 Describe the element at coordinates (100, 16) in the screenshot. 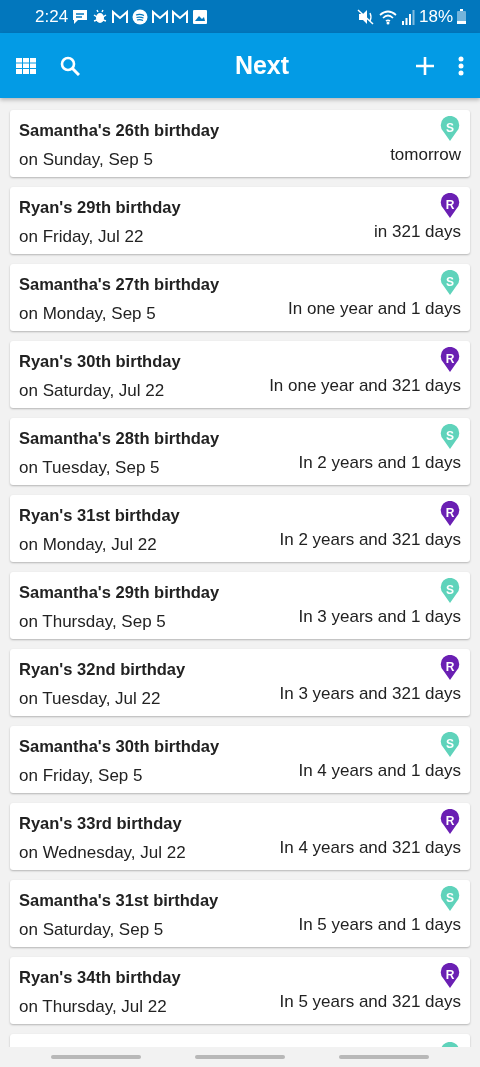

I see `bug-icon` at that location.